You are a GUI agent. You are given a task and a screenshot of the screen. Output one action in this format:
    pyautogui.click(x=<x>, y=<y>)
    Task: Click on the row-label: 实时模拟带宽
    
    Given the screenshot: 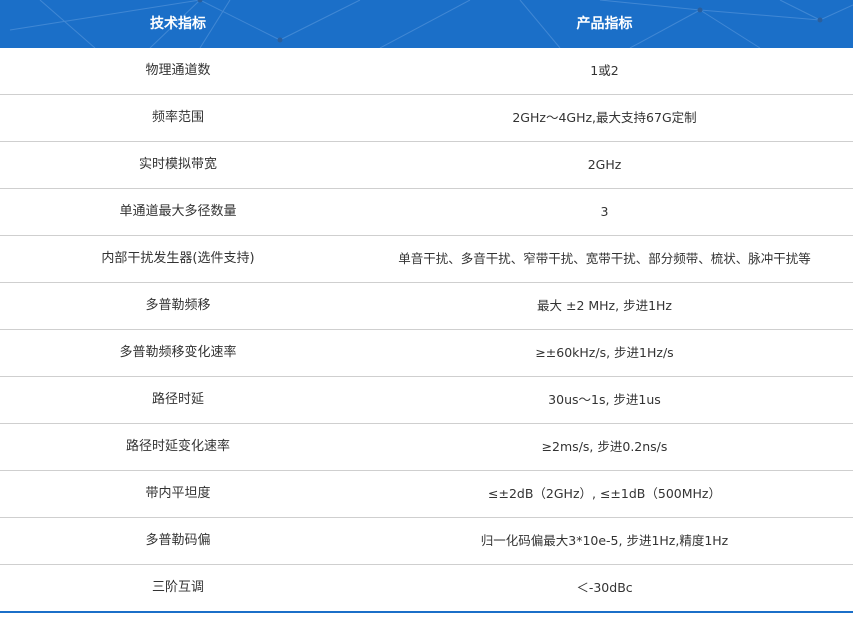 What is the action you would take?
    pyautogui.click(x=177, y=164)
    